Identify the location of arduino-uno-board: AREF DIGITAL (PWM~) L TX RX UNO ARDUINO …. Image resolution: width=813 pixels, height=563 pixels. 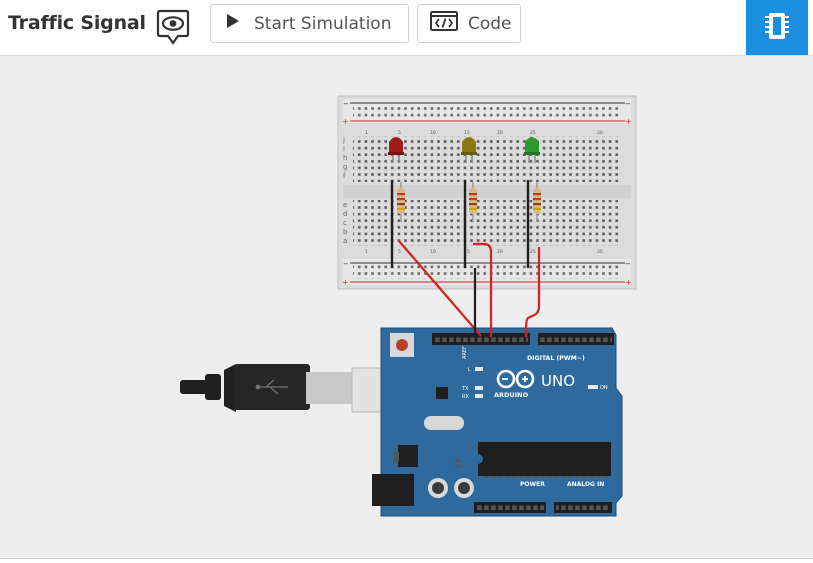
(497, 422).